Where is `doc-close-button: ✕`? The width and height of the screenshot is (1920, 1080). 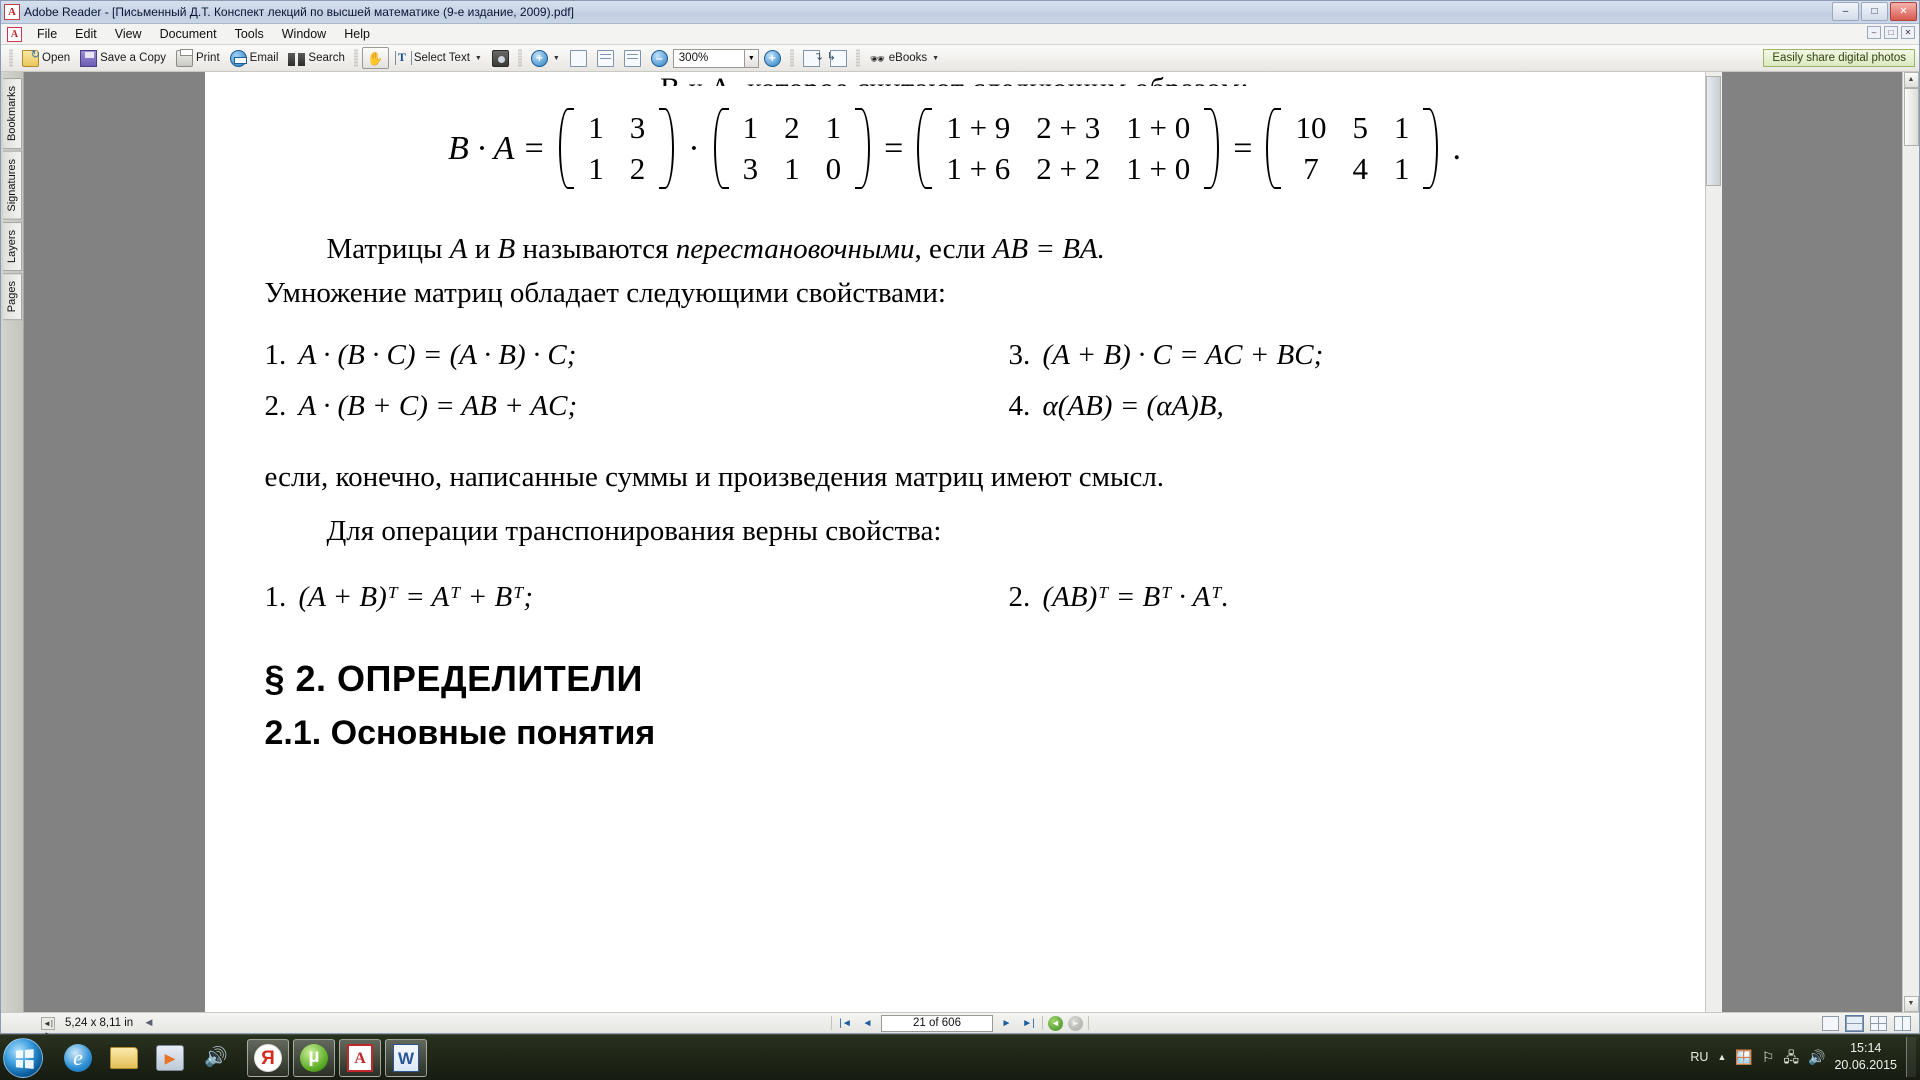
doc-close-button: ✕ is located at coordinates (1908, 32).